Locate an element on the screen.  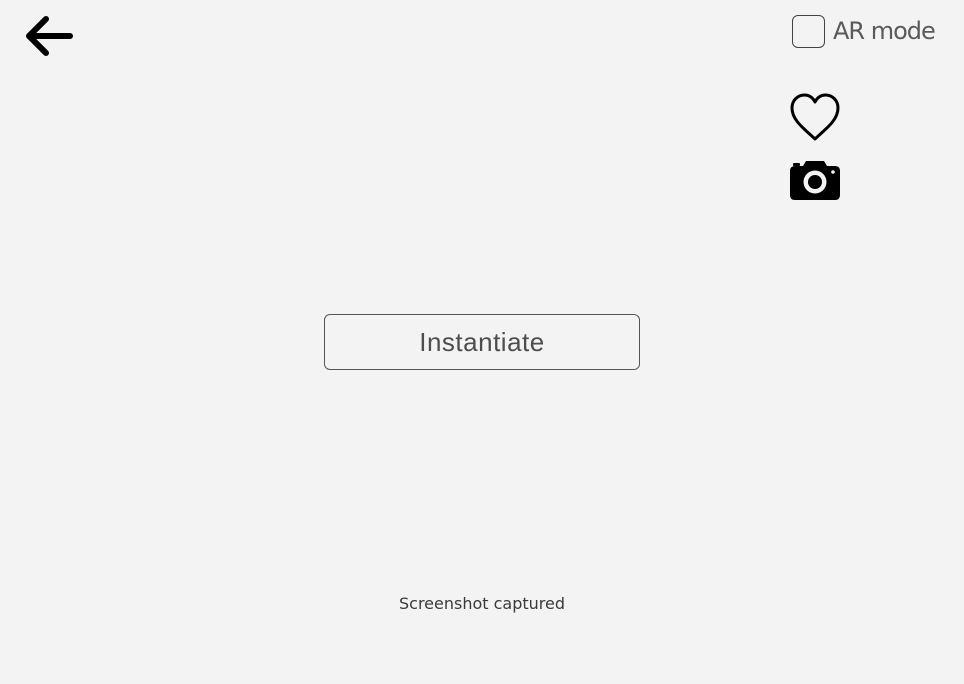
status-message: Screenshot captured is located at coordinates (482, 603).